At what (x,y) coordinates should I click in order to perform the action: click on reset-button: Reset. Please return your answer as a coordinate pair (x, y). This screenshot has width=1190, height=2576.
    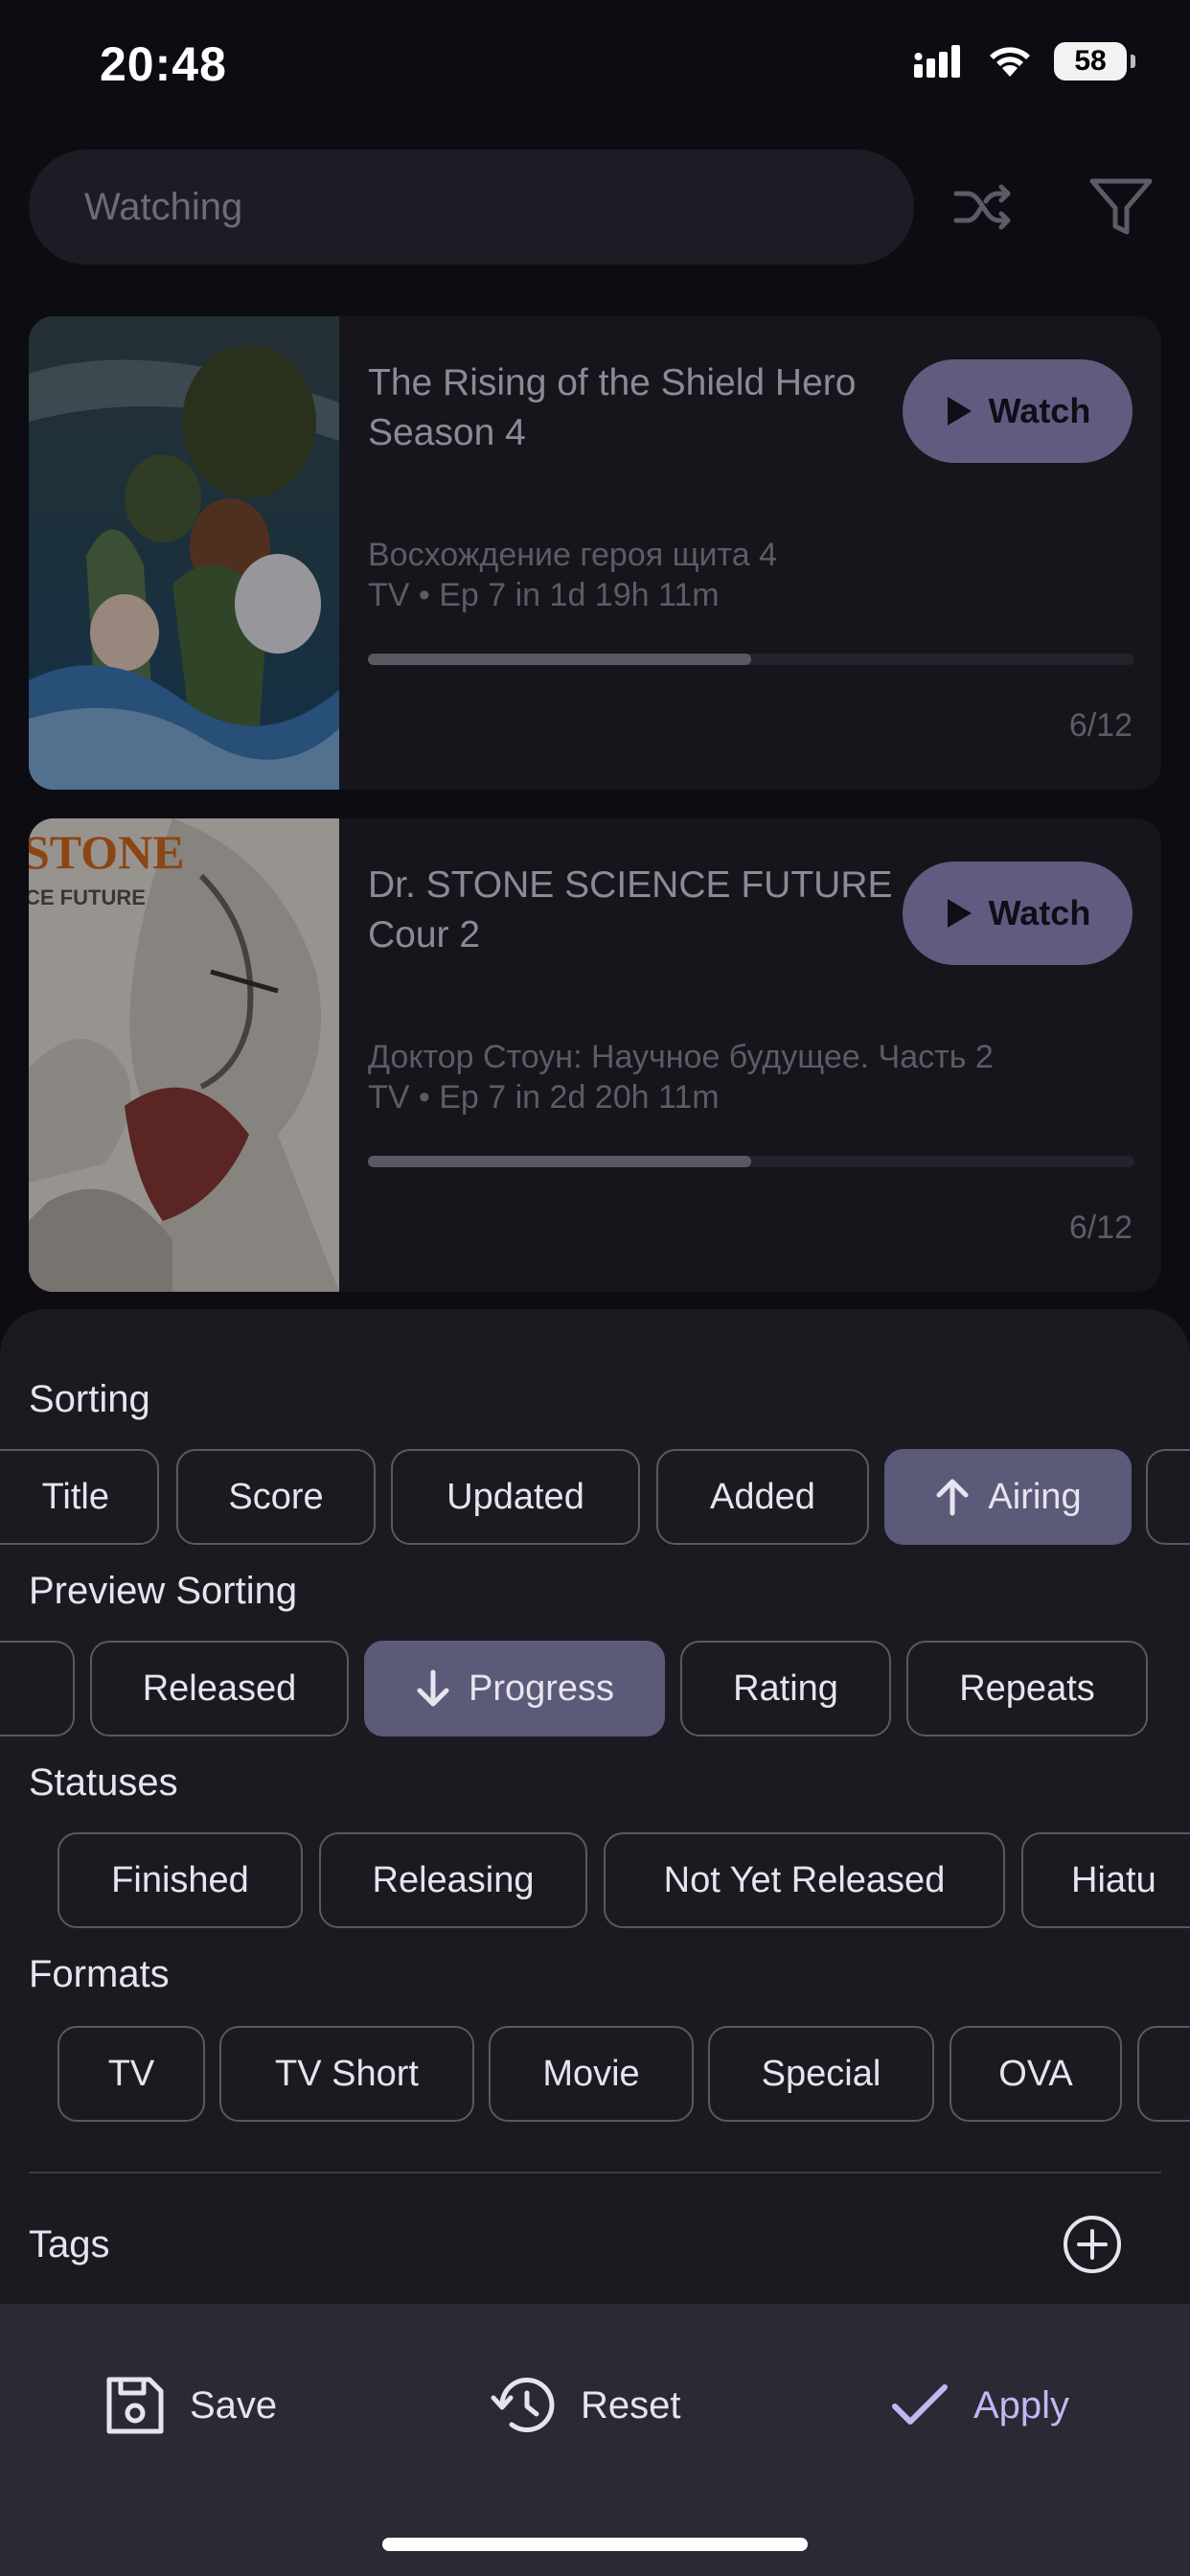
    Looking at the image, I should click on (586, 2405).